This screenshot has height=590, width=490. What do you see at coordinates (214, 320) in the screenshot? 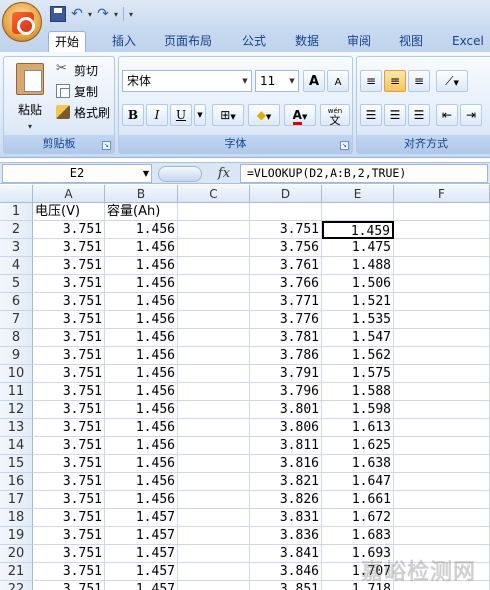
I see `cell-c7` at bounding box center [214, 320].